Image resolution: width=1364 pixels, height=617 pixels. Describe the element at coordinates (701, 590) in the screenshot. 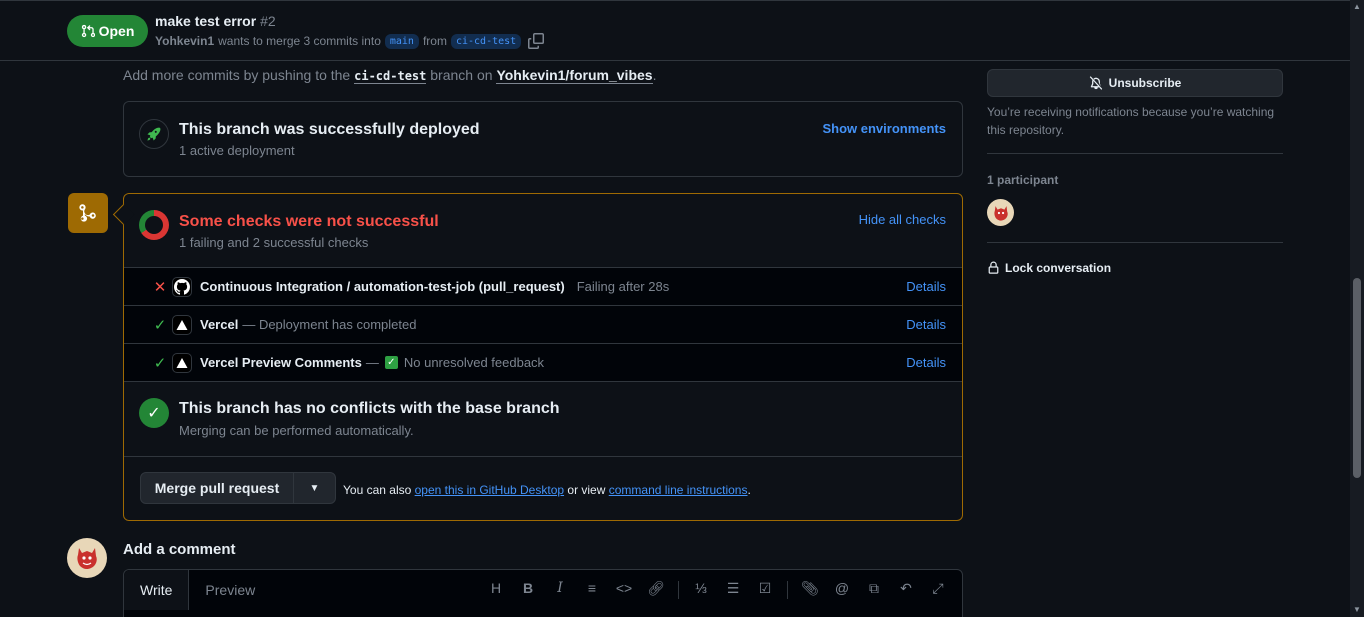

I see `ordered-list-icon: ⅓` at that location.